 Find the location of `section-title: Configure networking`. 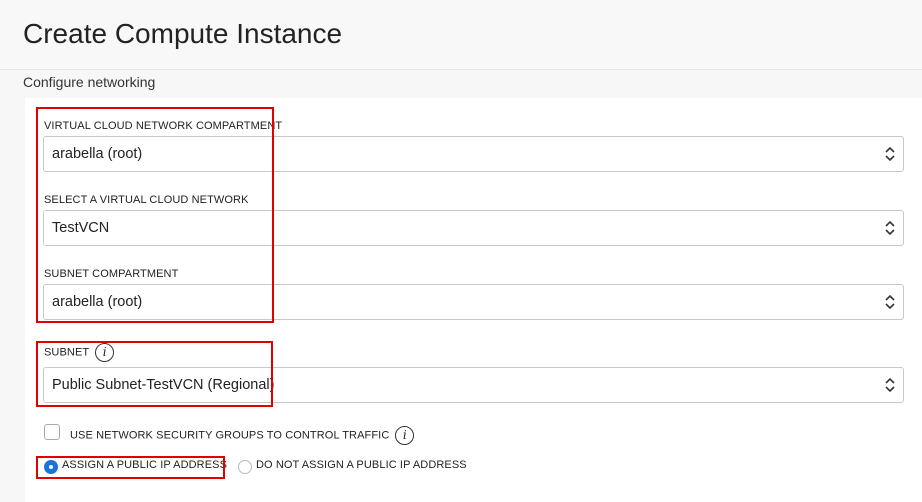

section-title: Configure networking is located at coordinates (89, 82).